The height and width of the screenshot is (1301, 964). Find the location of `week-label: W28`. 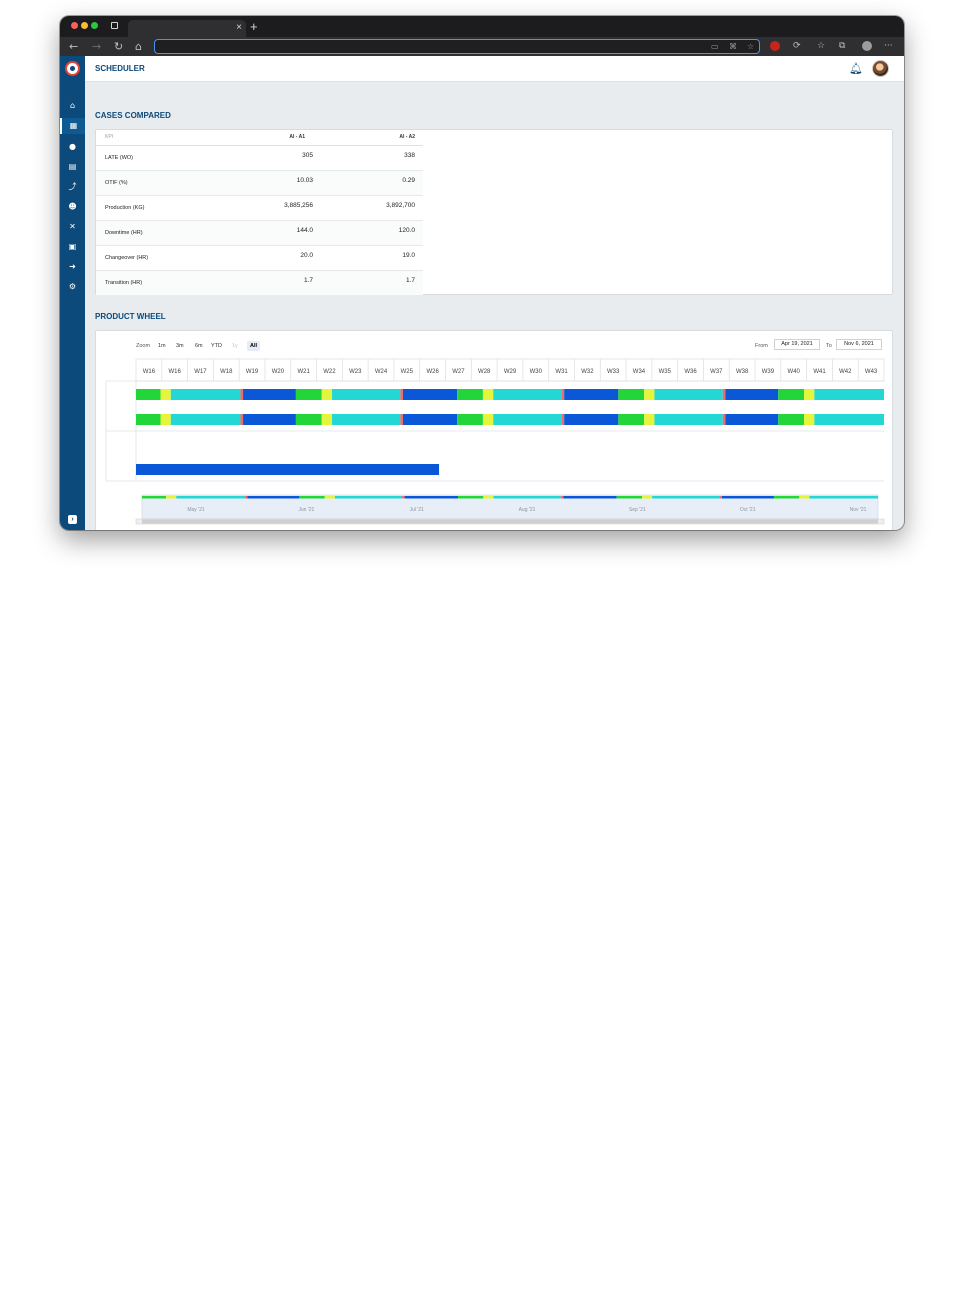

week-label: W28 is located at coordinates (484, 372).